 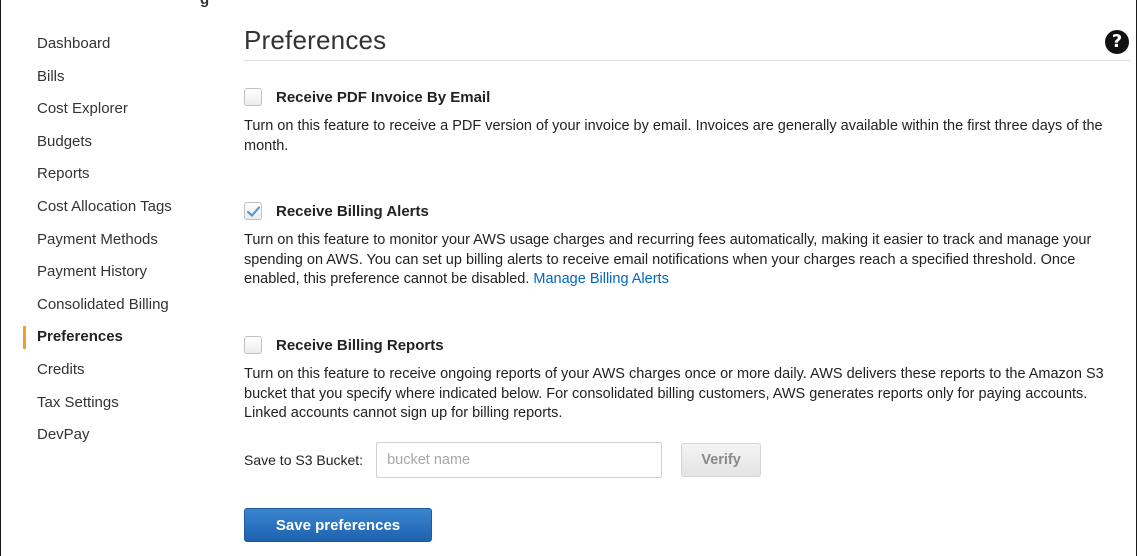 I want to click on billing-reports-label: Receive Billing Reports, so click(x=360, y=345).